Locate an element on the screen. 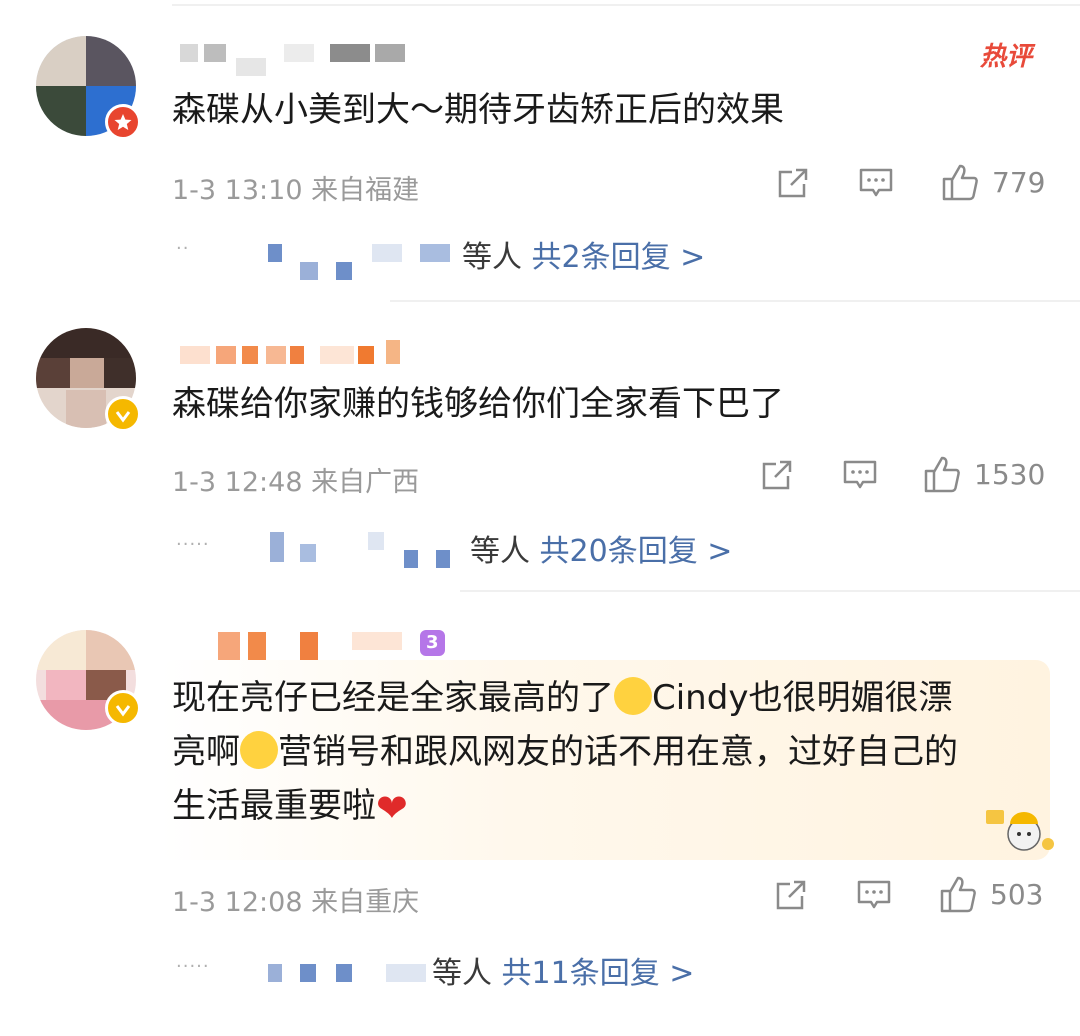 Image resolution: width=1080 pixels, height=1036 pixels. comment-text: 亮啊 营销号和跟风网友的话不用在意，过好自己的 is located at coordinates (565, 752).